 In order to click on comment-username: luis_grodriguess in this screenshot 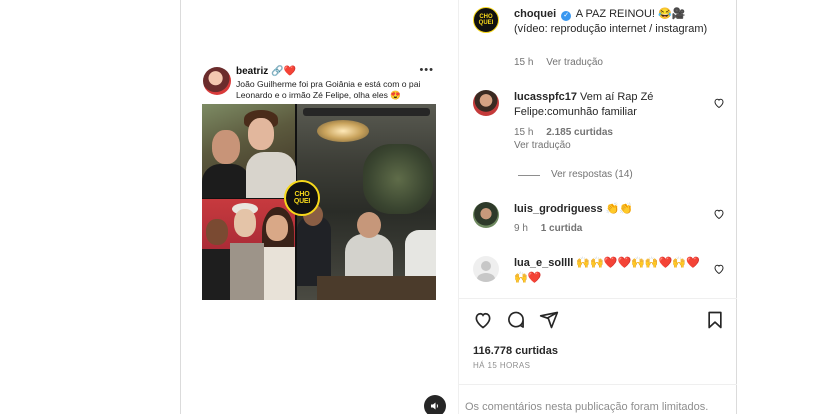, I will do `click(558, 209)`.